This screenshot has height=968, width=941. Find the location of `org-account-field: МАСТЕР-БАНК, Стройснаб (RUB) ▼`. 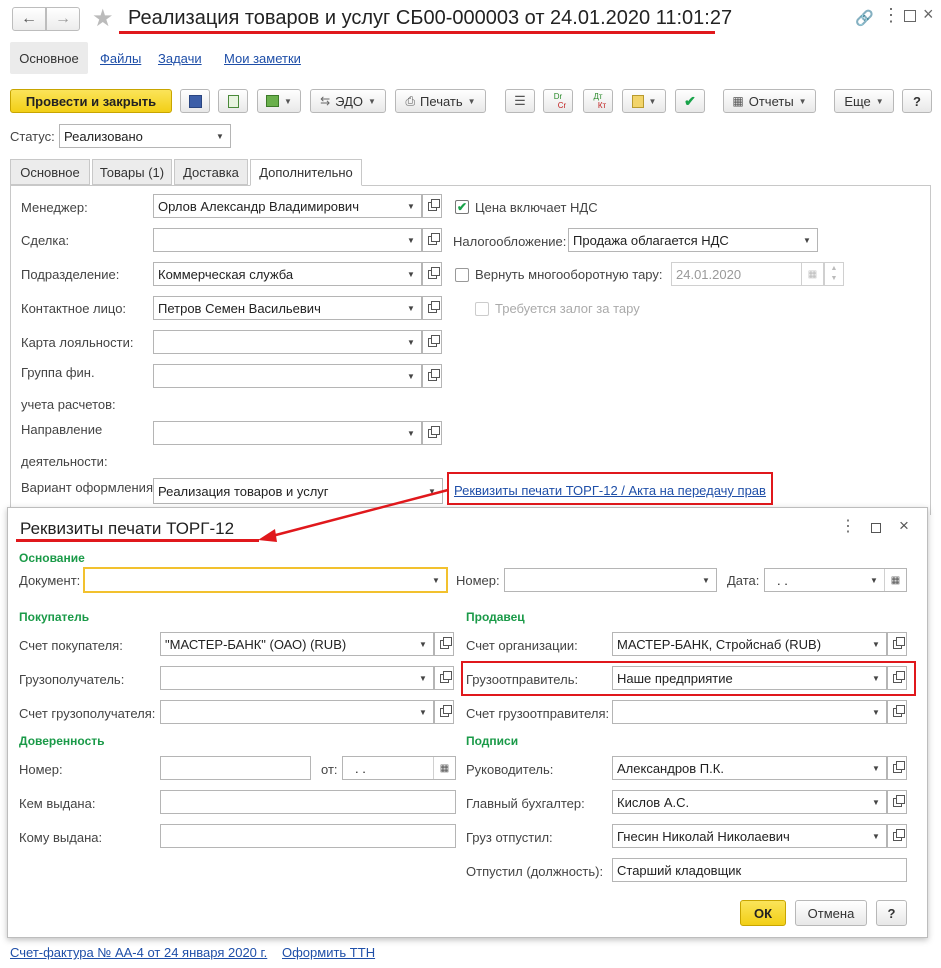

org-account-field: МАСТЕР-БАНК, Стройснаб (RUB) ▼ is located at coordinates (749, 644).